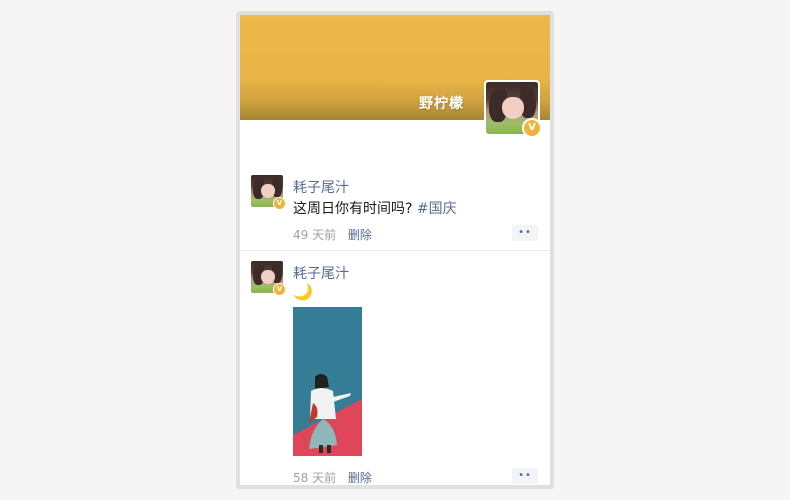 Image resolution: width=790 pixels, height=500 pixels. I want to click on illustration-image, so click(327, 381).